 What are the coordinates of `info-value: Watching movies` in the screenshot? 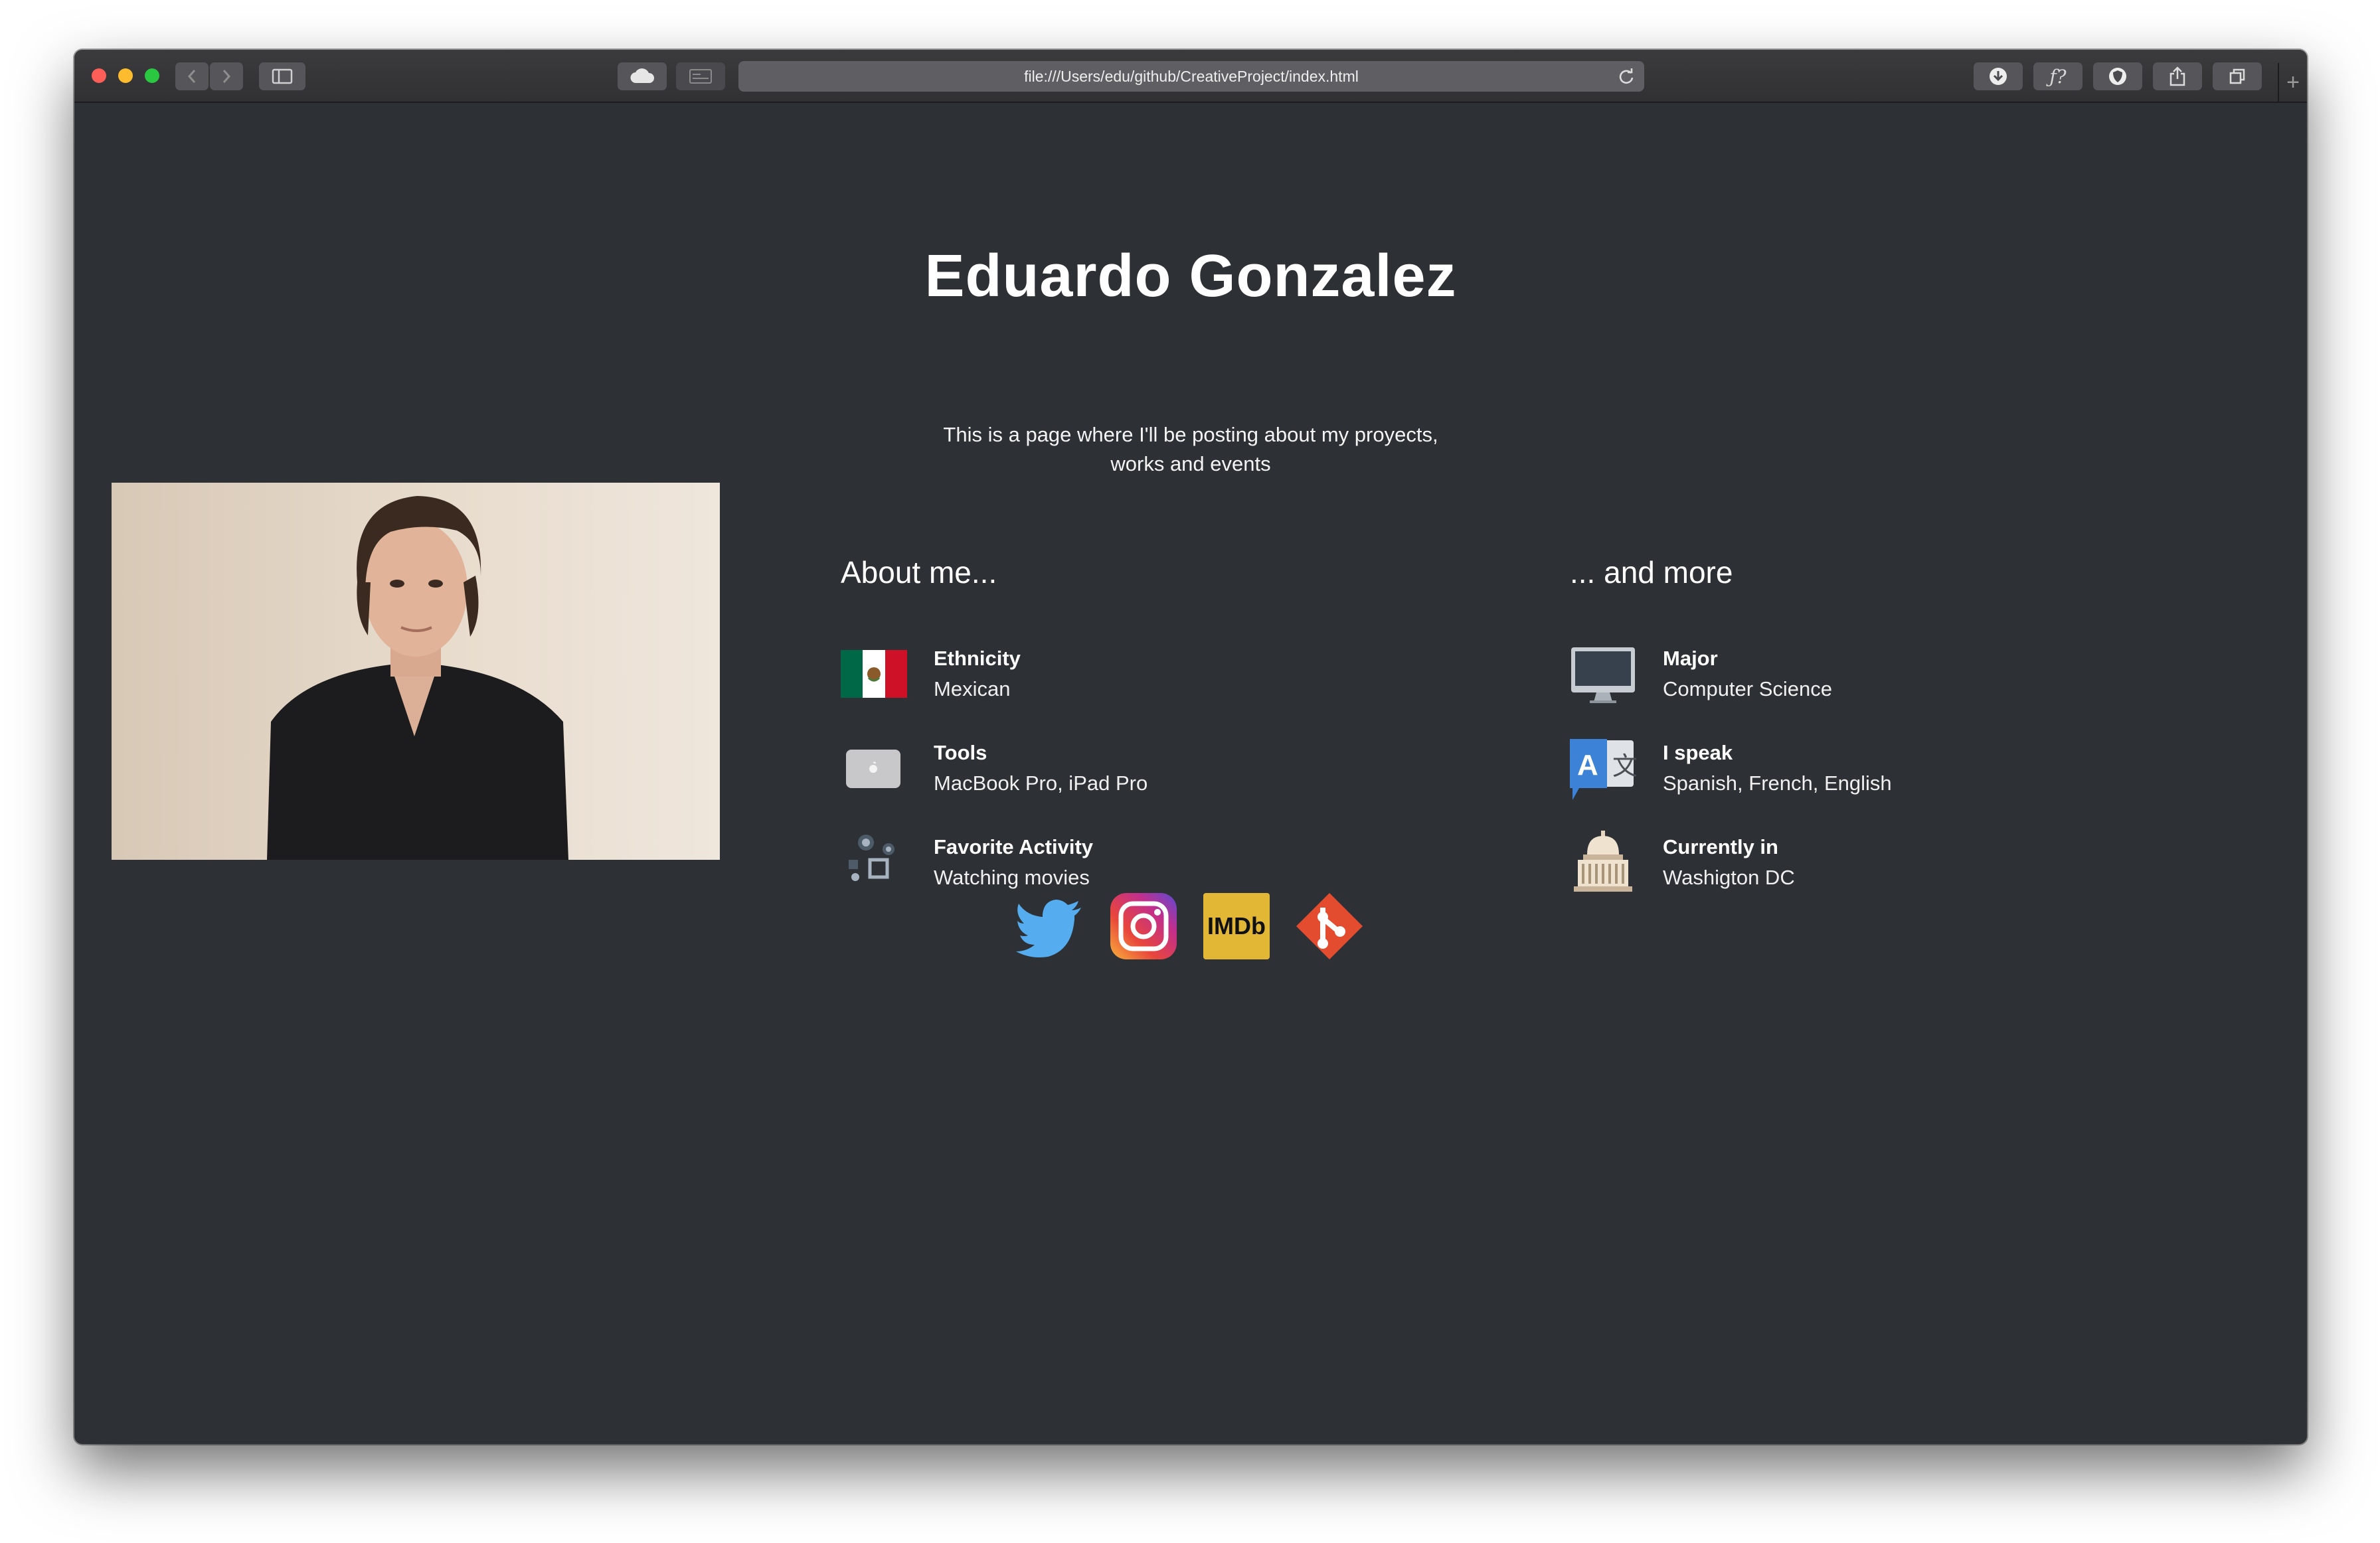 It's located at (1012, 877).